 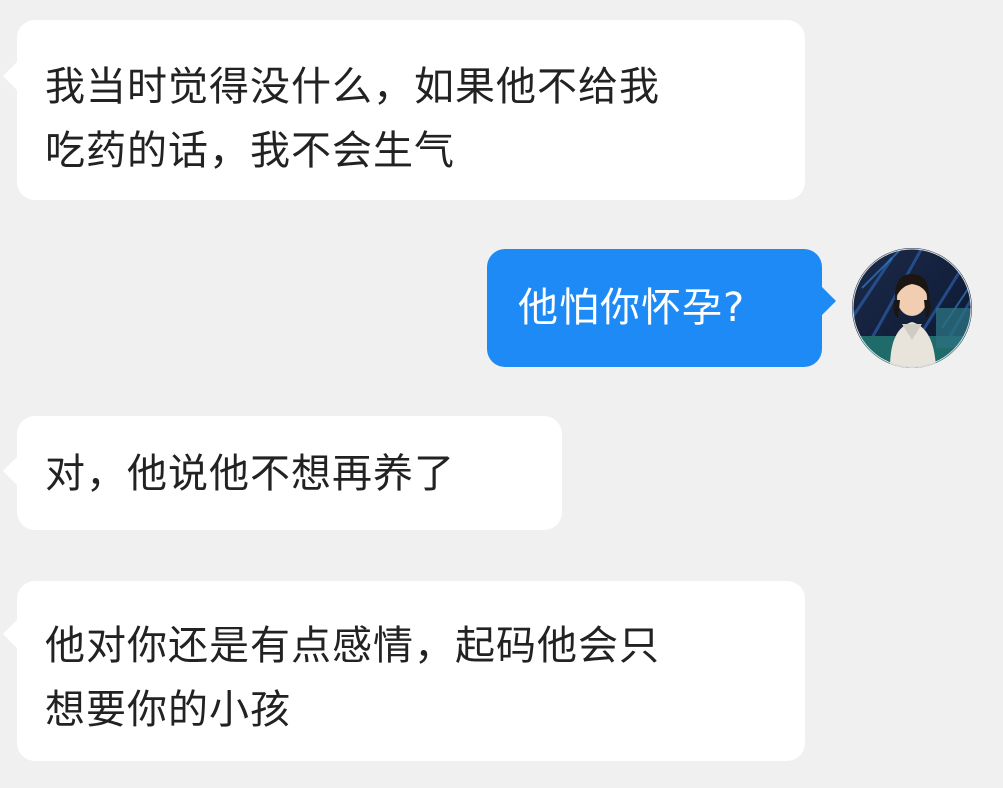 What do you see at coordinates (250, 474) in the screenshot?
I see `message-text: 对，他说他不想再养了` at bounding box center [250, 474].